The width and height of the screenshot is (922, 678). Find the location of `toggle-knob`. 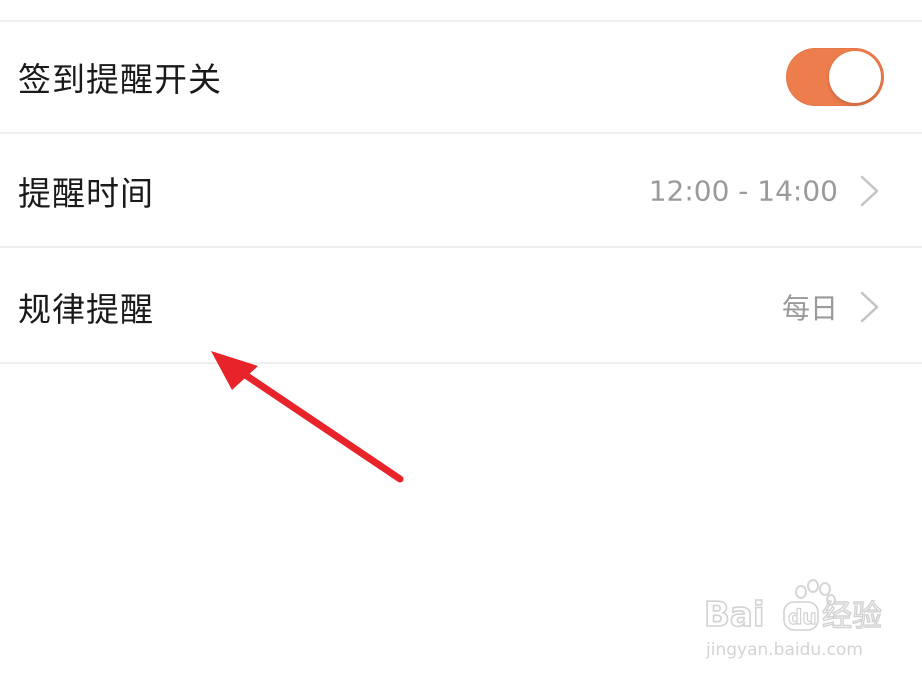

toggle-knob is located at coordinates (855, 77).